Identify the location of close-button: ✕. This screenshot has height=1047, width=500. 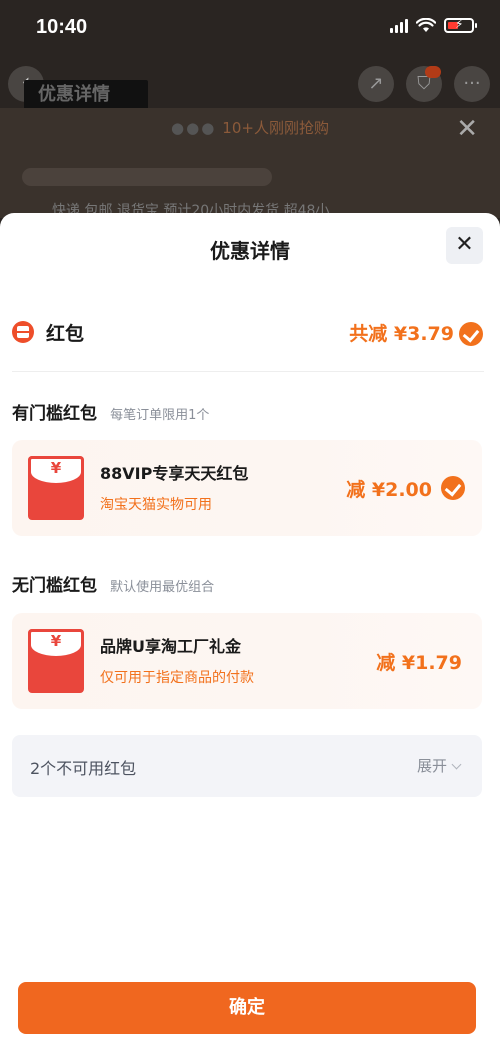
(464, 245).